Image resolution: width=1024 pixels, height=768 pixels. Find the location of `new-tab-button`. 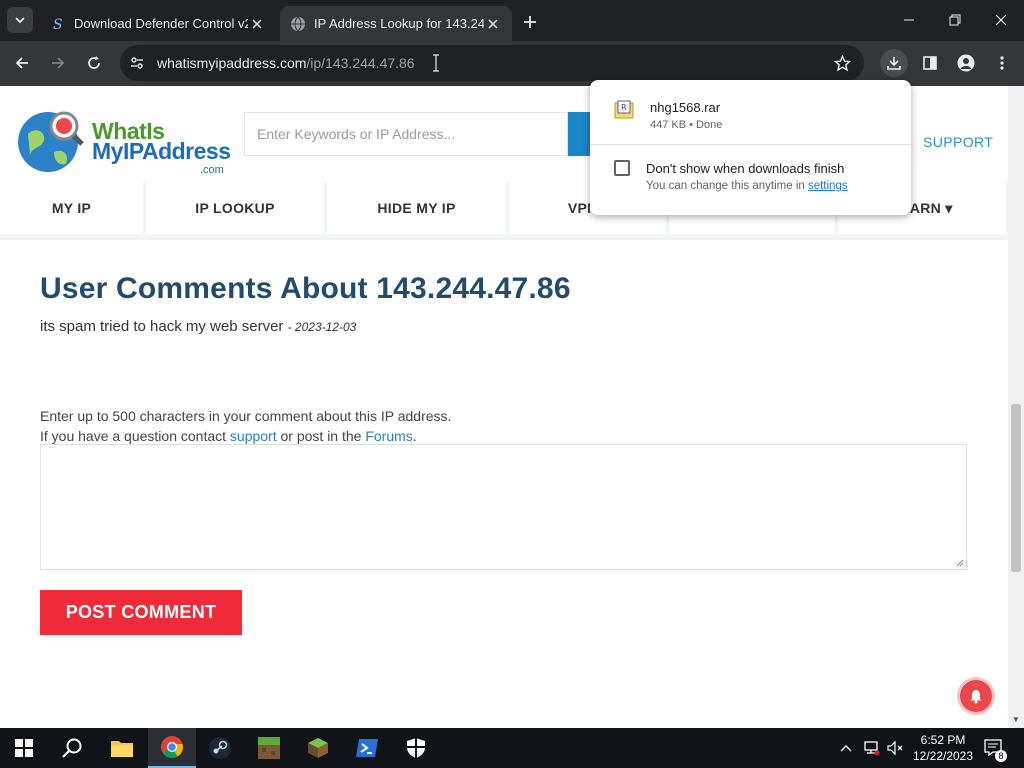

new-tab-button is located at coordinates (530, 22).